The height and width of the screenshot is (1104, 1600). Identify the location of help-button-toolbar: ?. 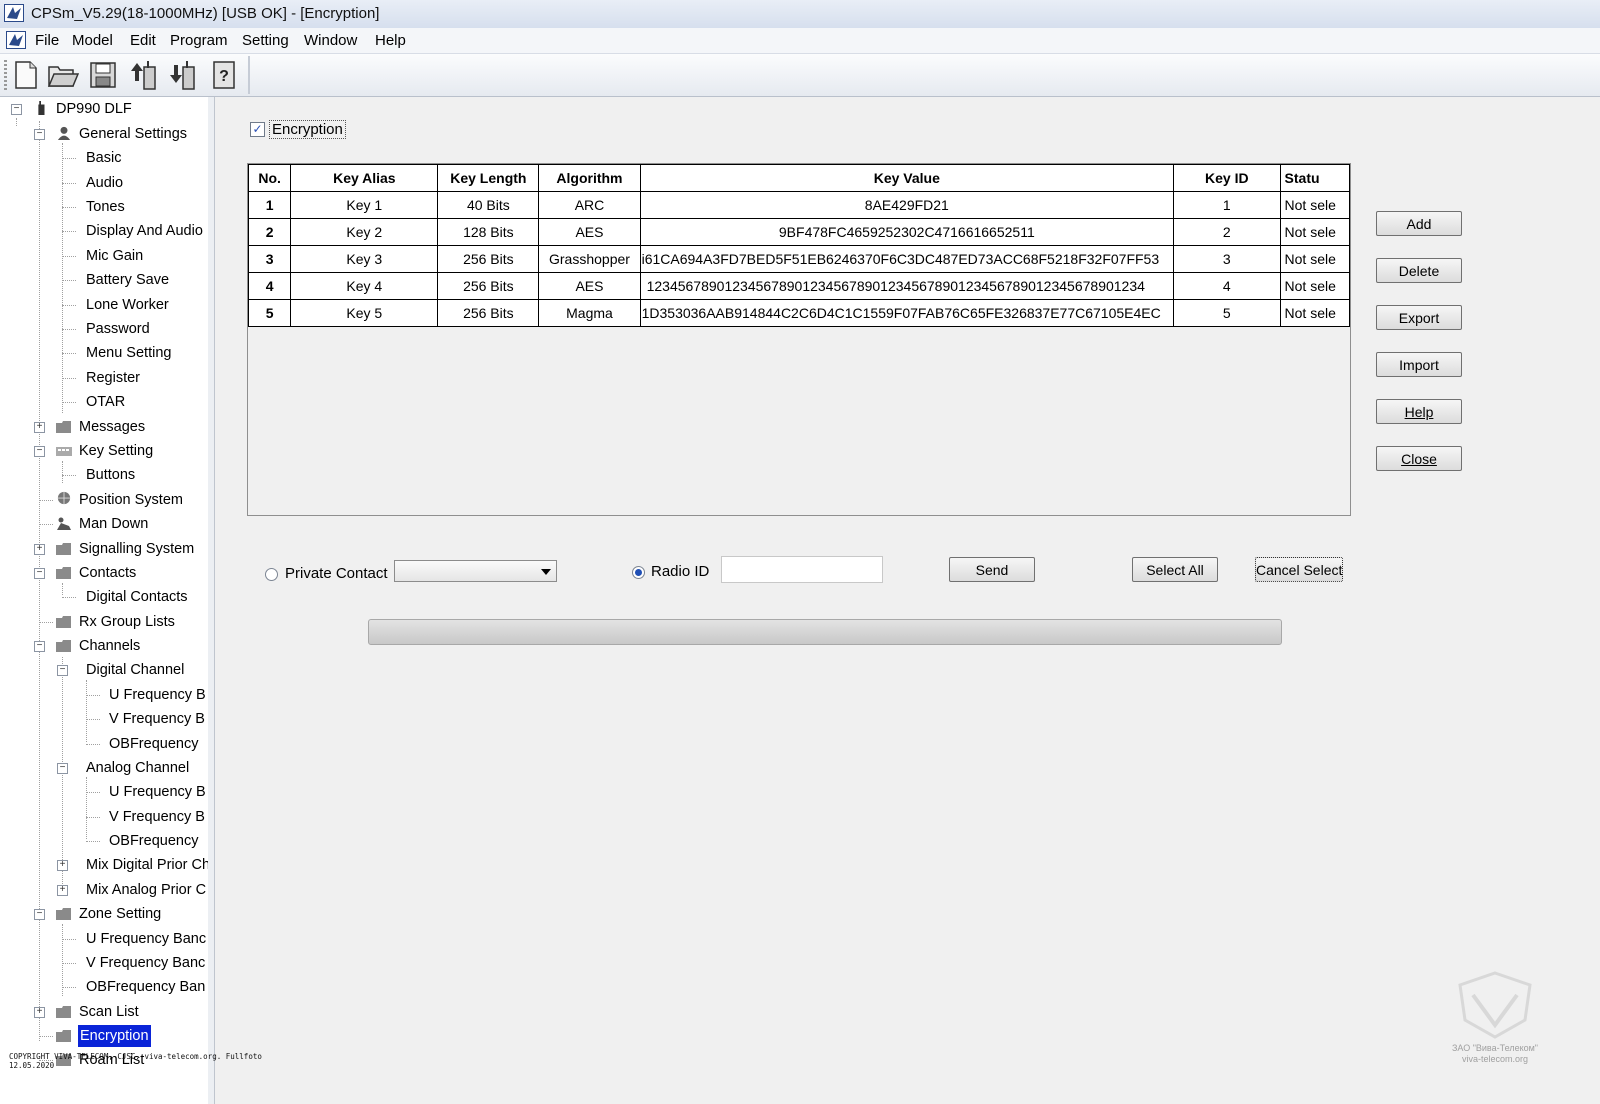
(224, 75).